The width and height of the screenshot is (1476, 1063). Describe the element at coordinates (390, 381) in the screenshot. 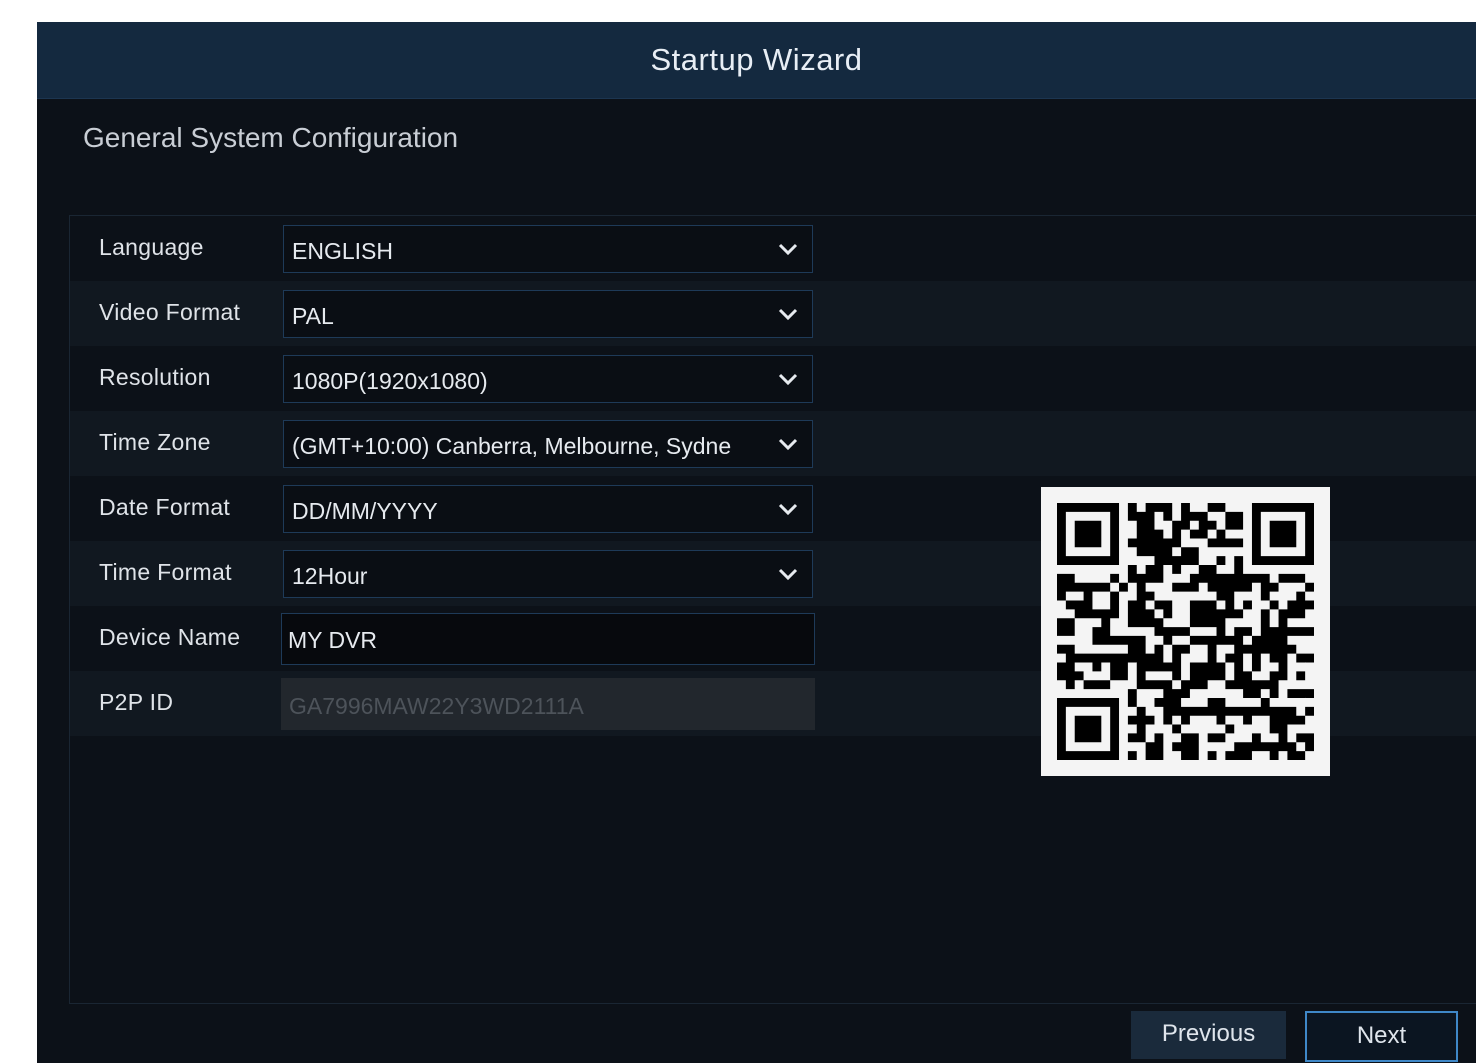

I see `resolution-value: 1080P(1920x1080)` at that location.